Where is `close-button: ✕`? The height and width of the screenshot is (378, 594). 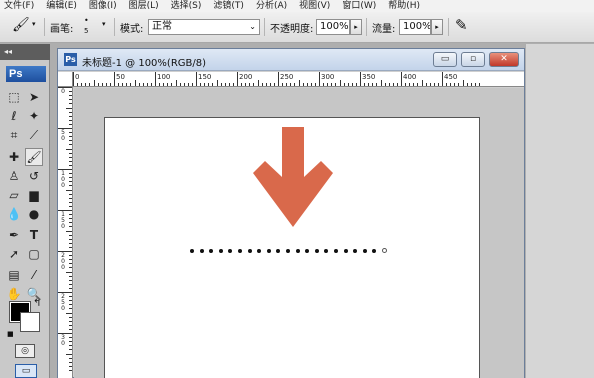 close-button: ✕ is located at coordinates (504, 59).